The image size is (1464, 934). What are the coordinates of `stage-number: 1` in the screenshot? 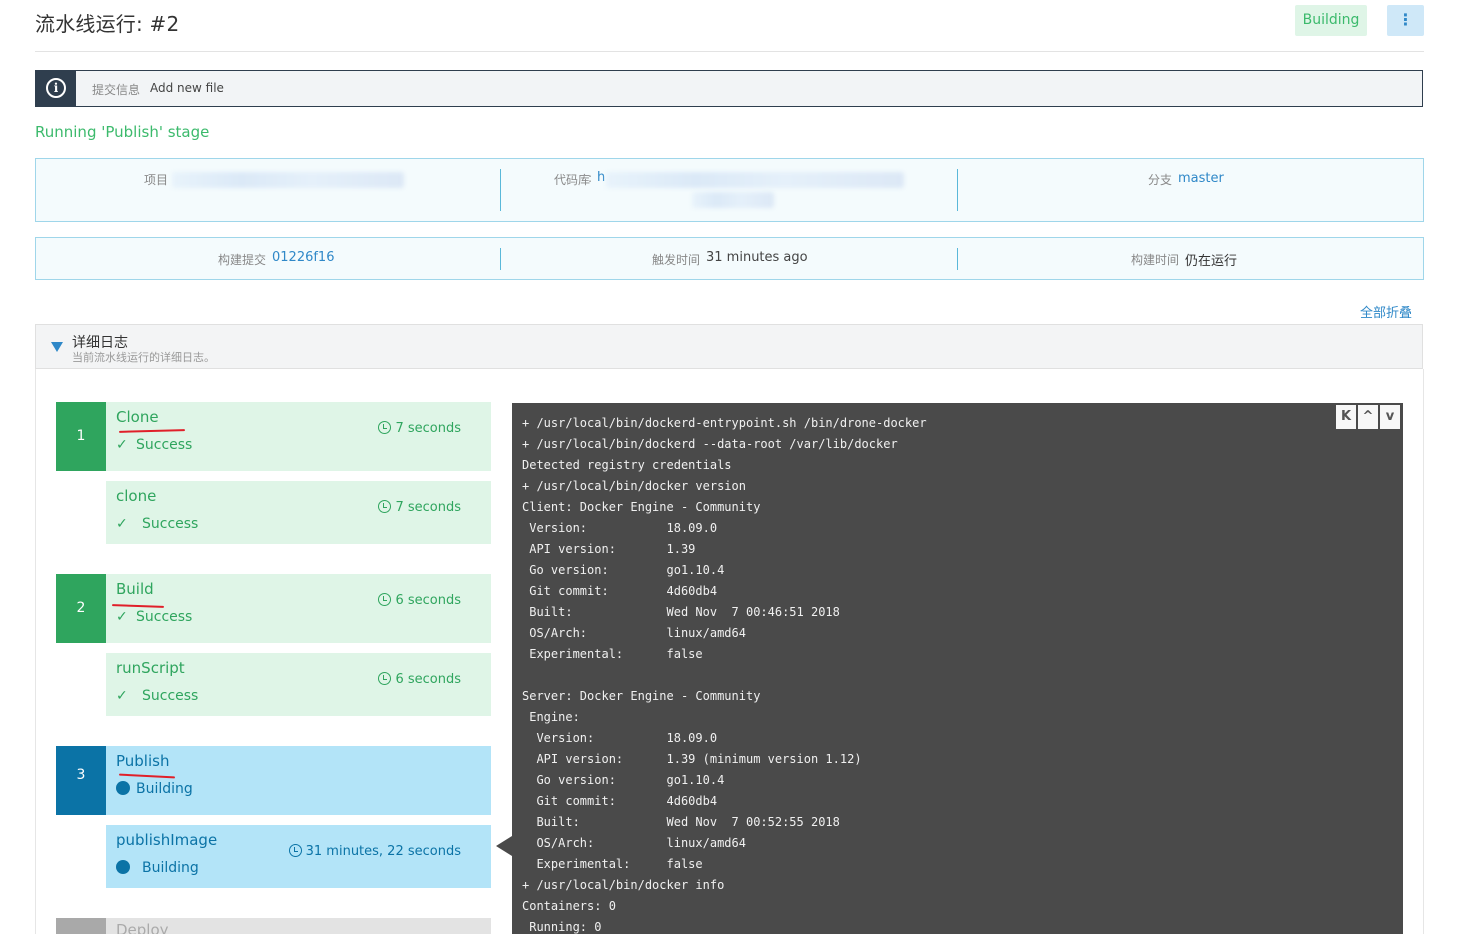 It's located at (81, 436).